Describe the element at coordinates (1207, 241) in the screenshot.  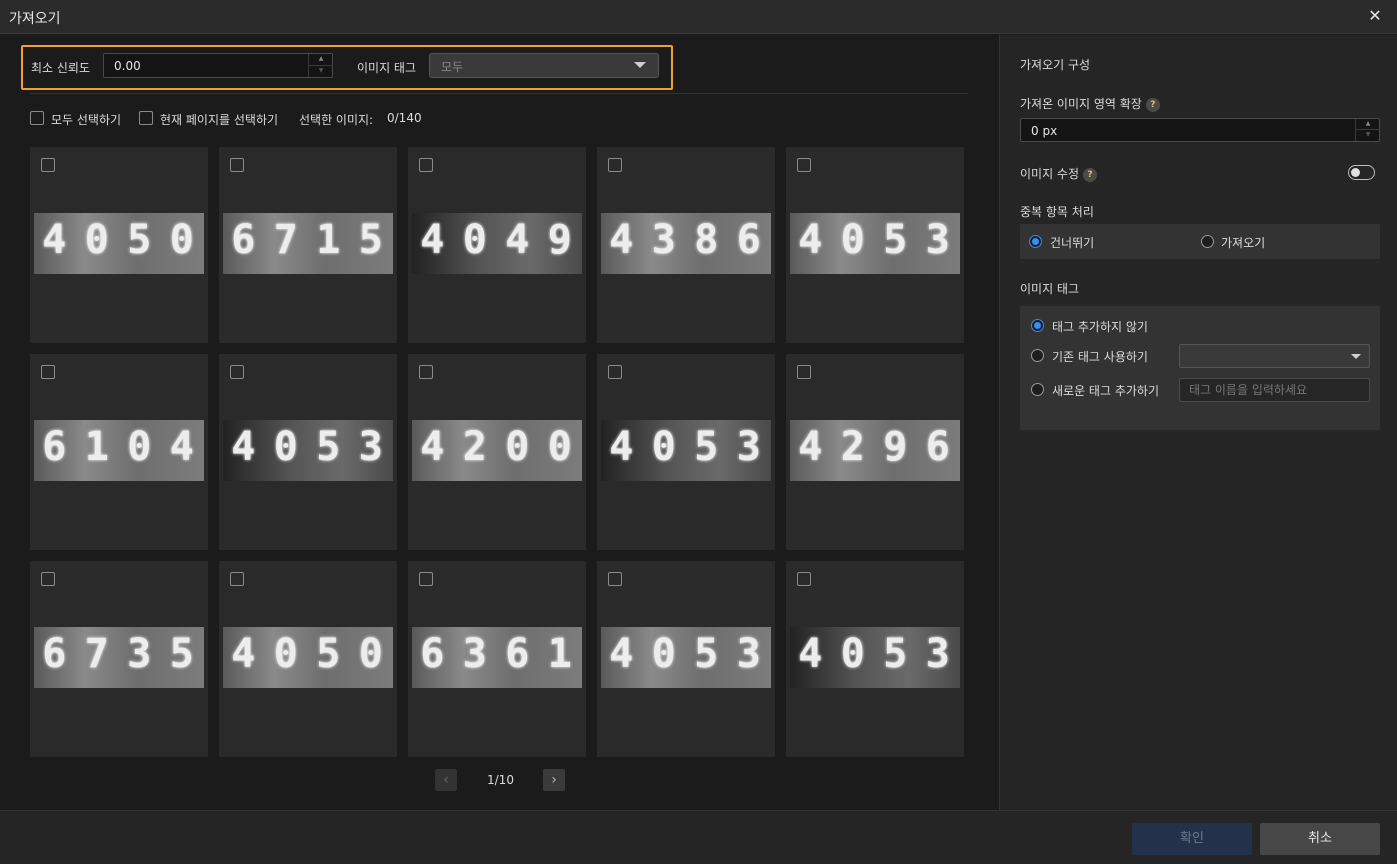
I see `import-radio` at that location.